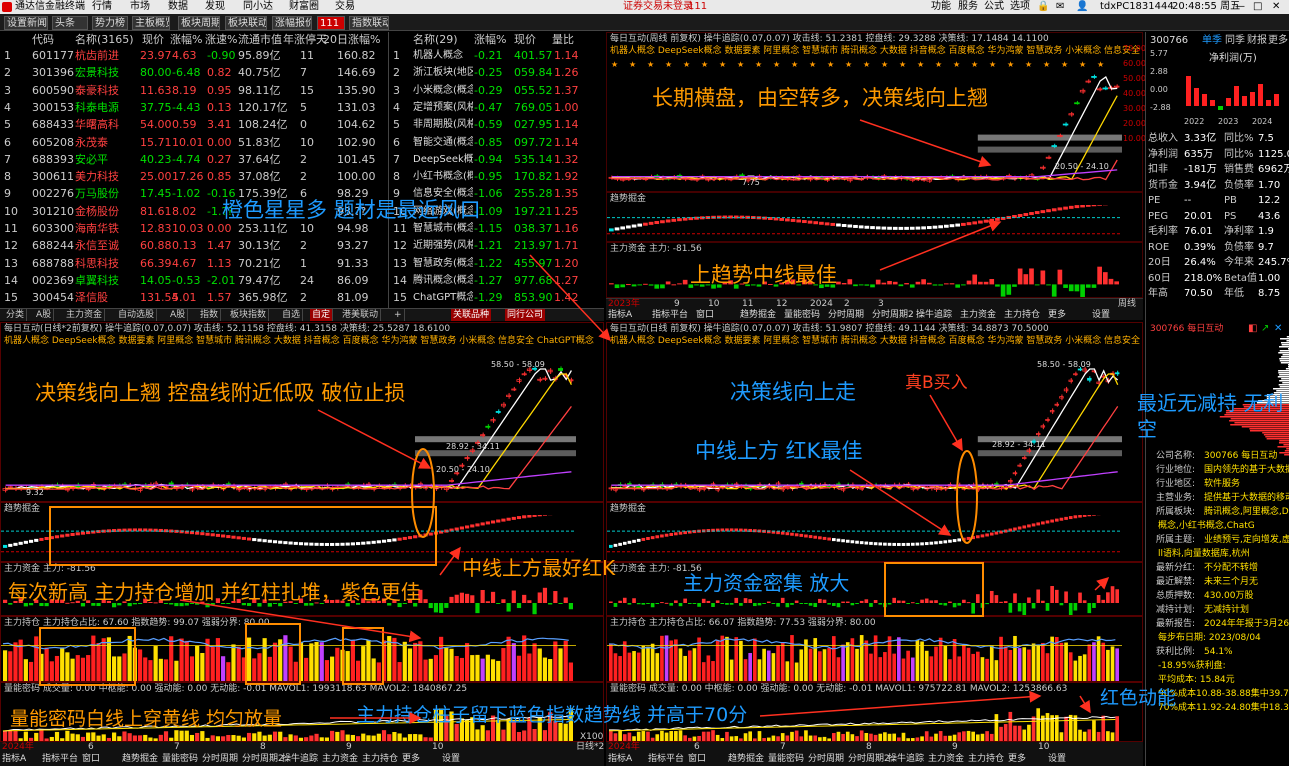 This screenshot has height=766, width=1289. Describe the element at coordinates (193, 72) in the screenshot. I see `stock-row: 2 301396 宏景科技 80.00 -6.48 0.82 40.75亿 7 146.69` at that location.